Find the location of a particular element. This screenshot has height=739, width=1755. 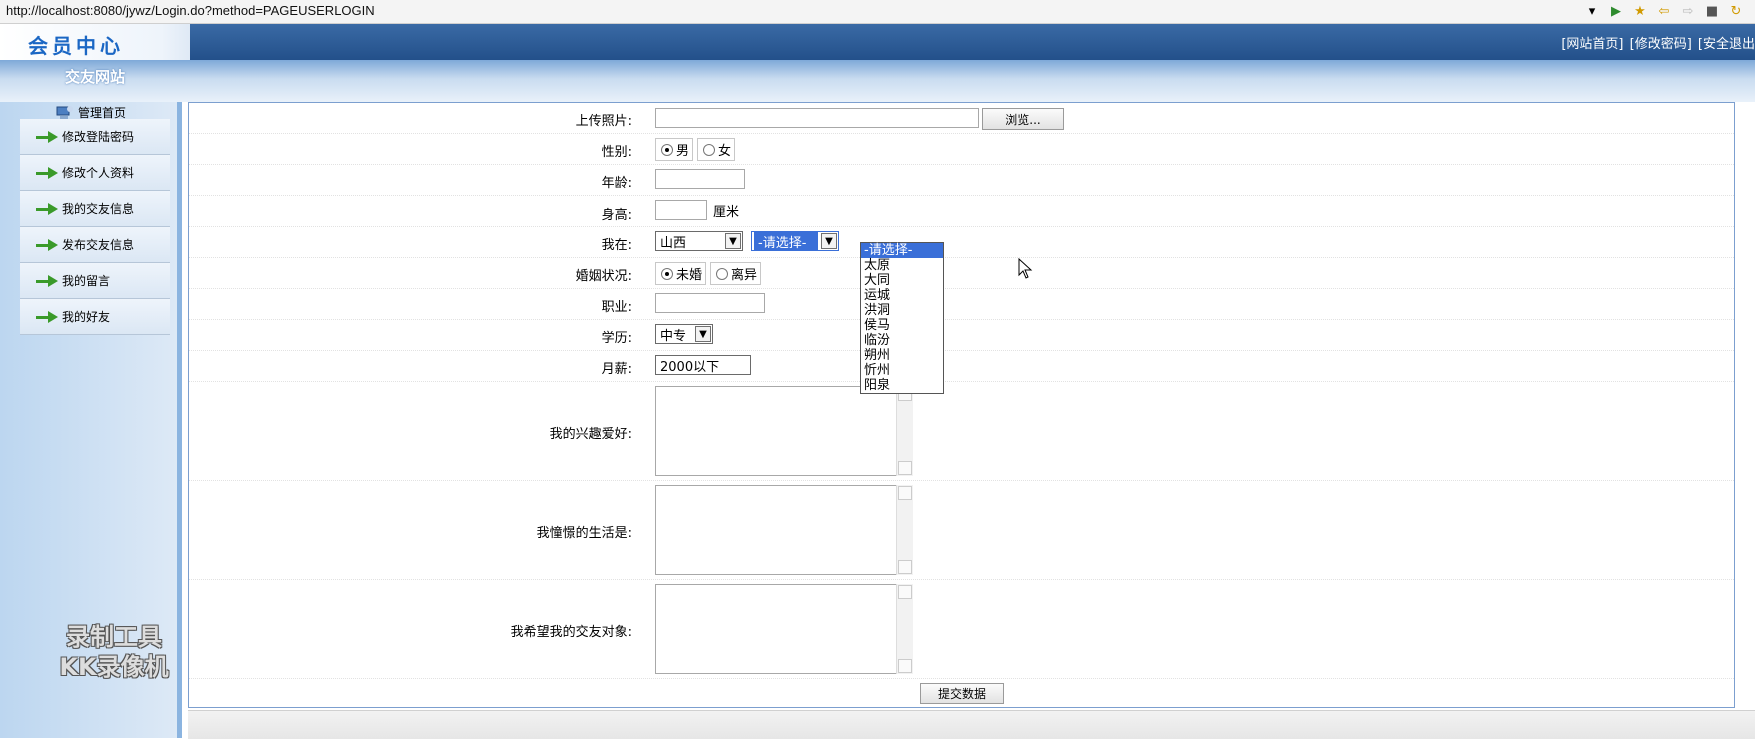

city-dropdown-list: -请选择- 太原 大同 运城 洪洞 侯马 临汾 朔州 忻州 阳泉 is located at coordinates (902, 318).